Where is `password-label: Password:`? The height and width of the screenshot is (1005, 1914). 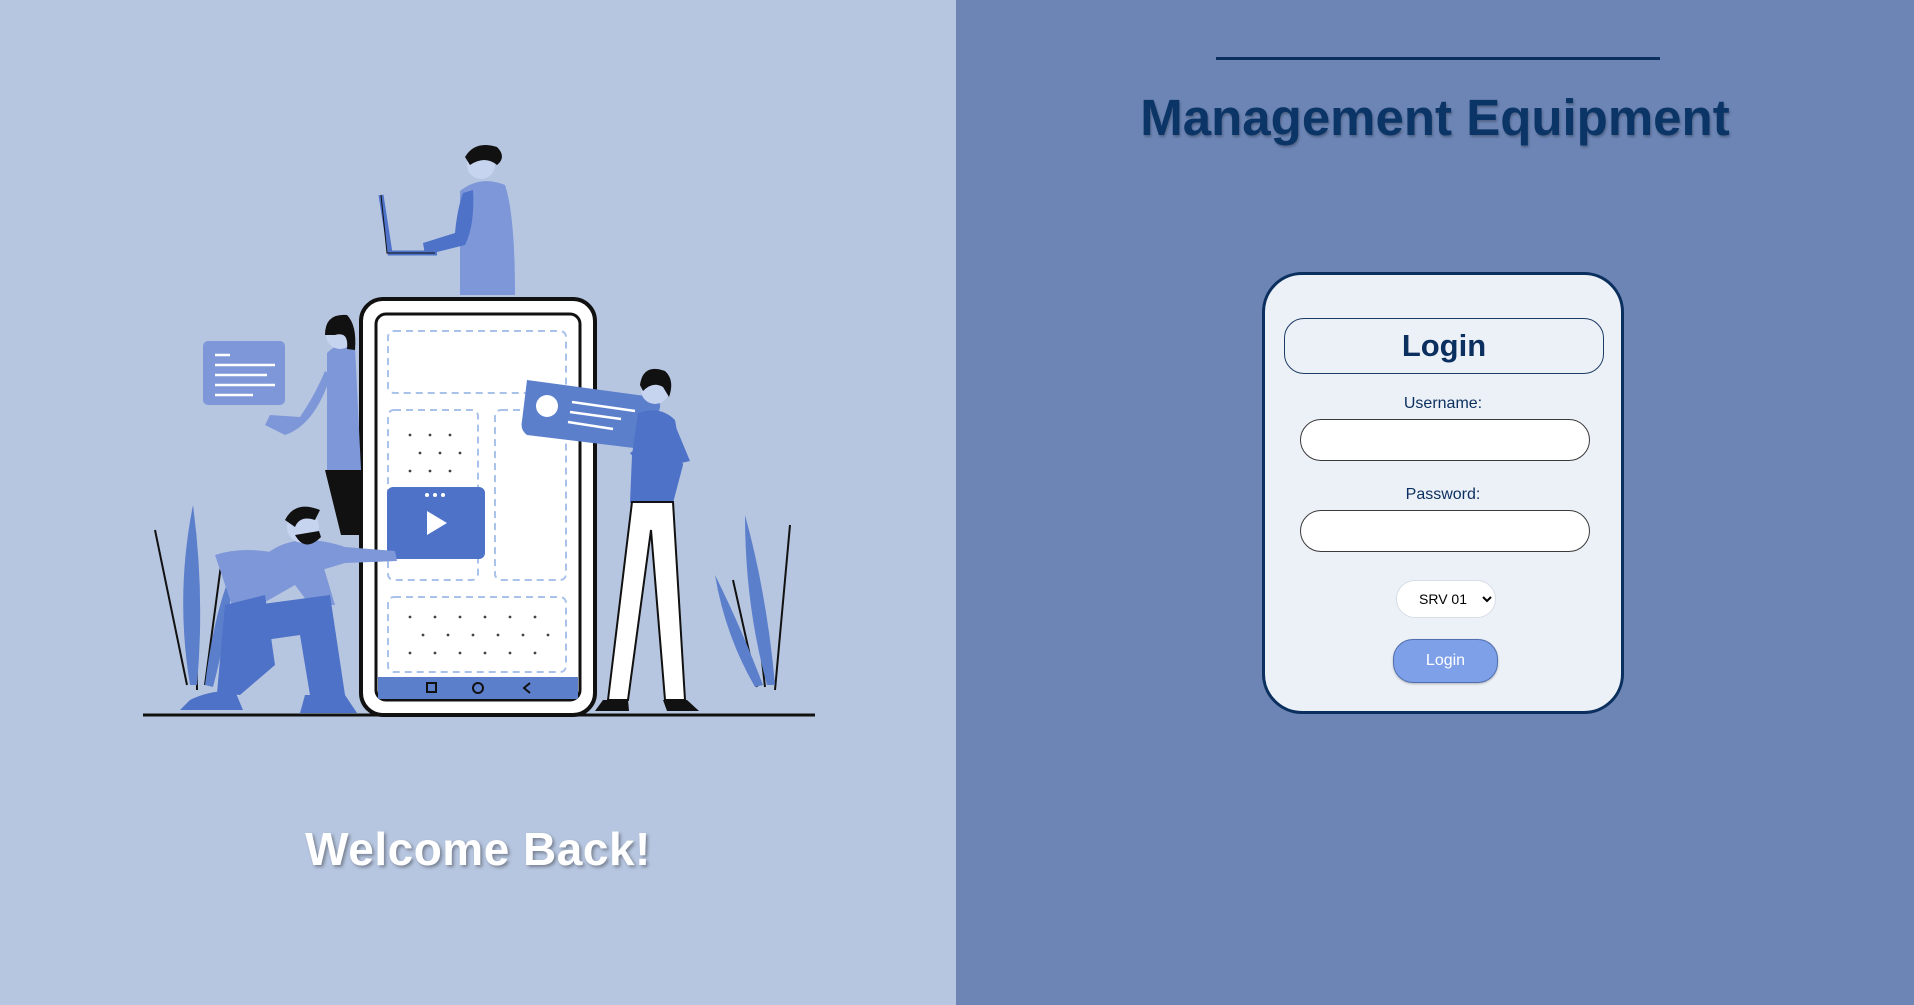 password-label: Password: is located at coordinates (1443, 494).